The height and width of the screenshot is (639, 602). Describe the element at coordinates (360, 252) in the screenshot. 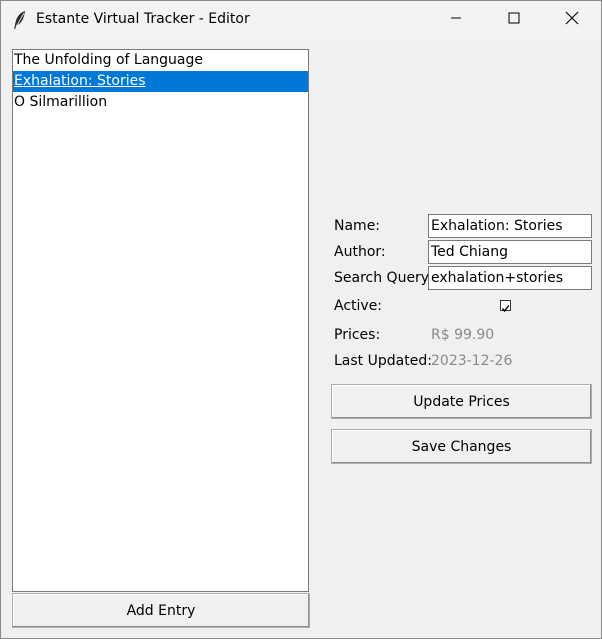

I see `author-label: Author:` at that location.